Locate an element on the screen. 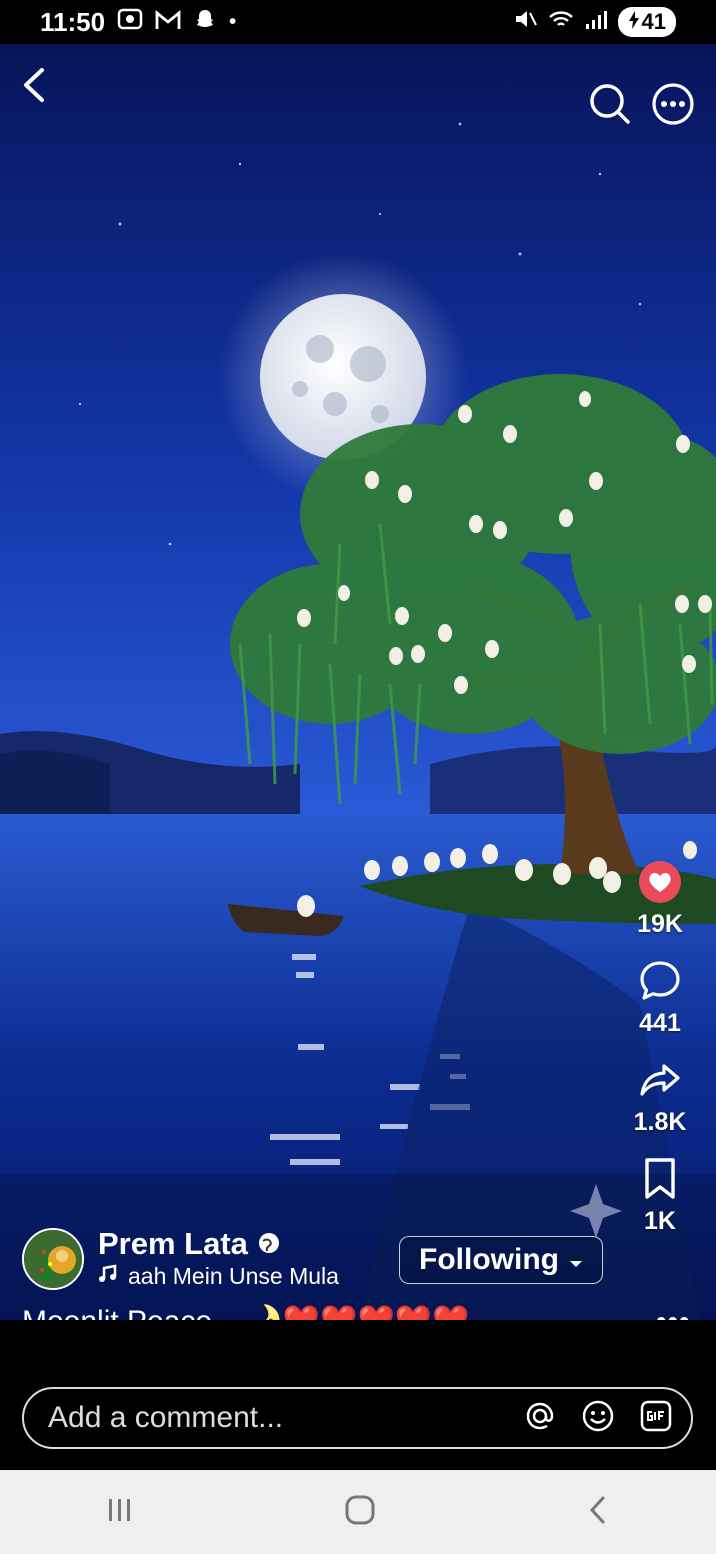 This screenshot has width=716, height=1554. gmail-icon is located at coordinates (168, 22).